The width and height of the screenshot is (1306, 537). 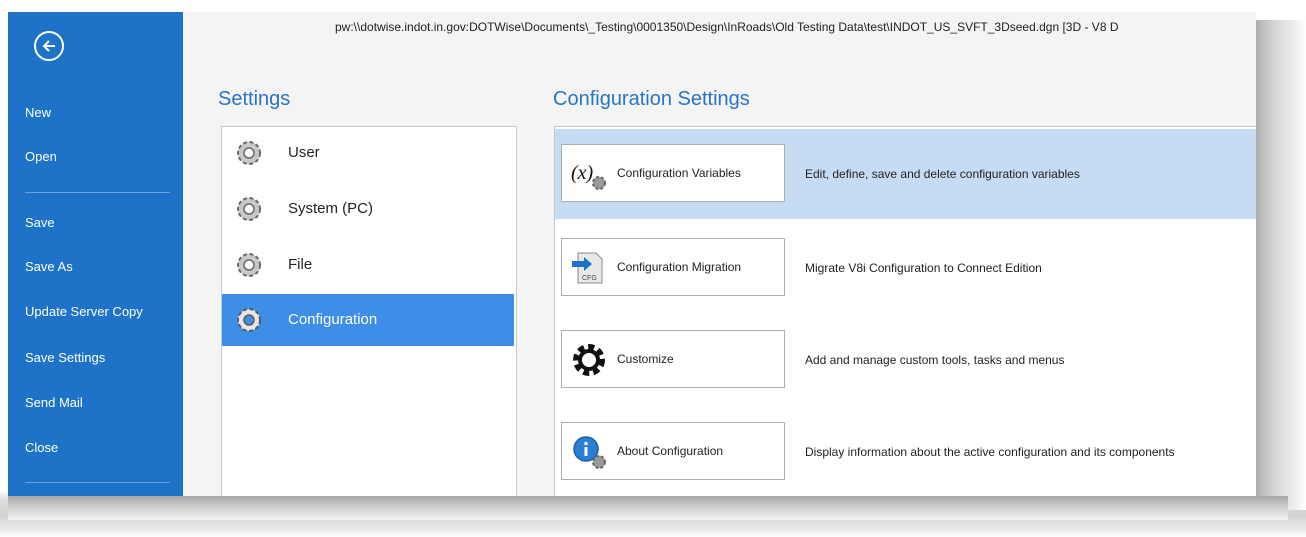 What do you see at coordinates (95, 312) in the screenshot?
I see `nav-item-update-server-copy: Update Server Copy` at bounding box center [95, 312].